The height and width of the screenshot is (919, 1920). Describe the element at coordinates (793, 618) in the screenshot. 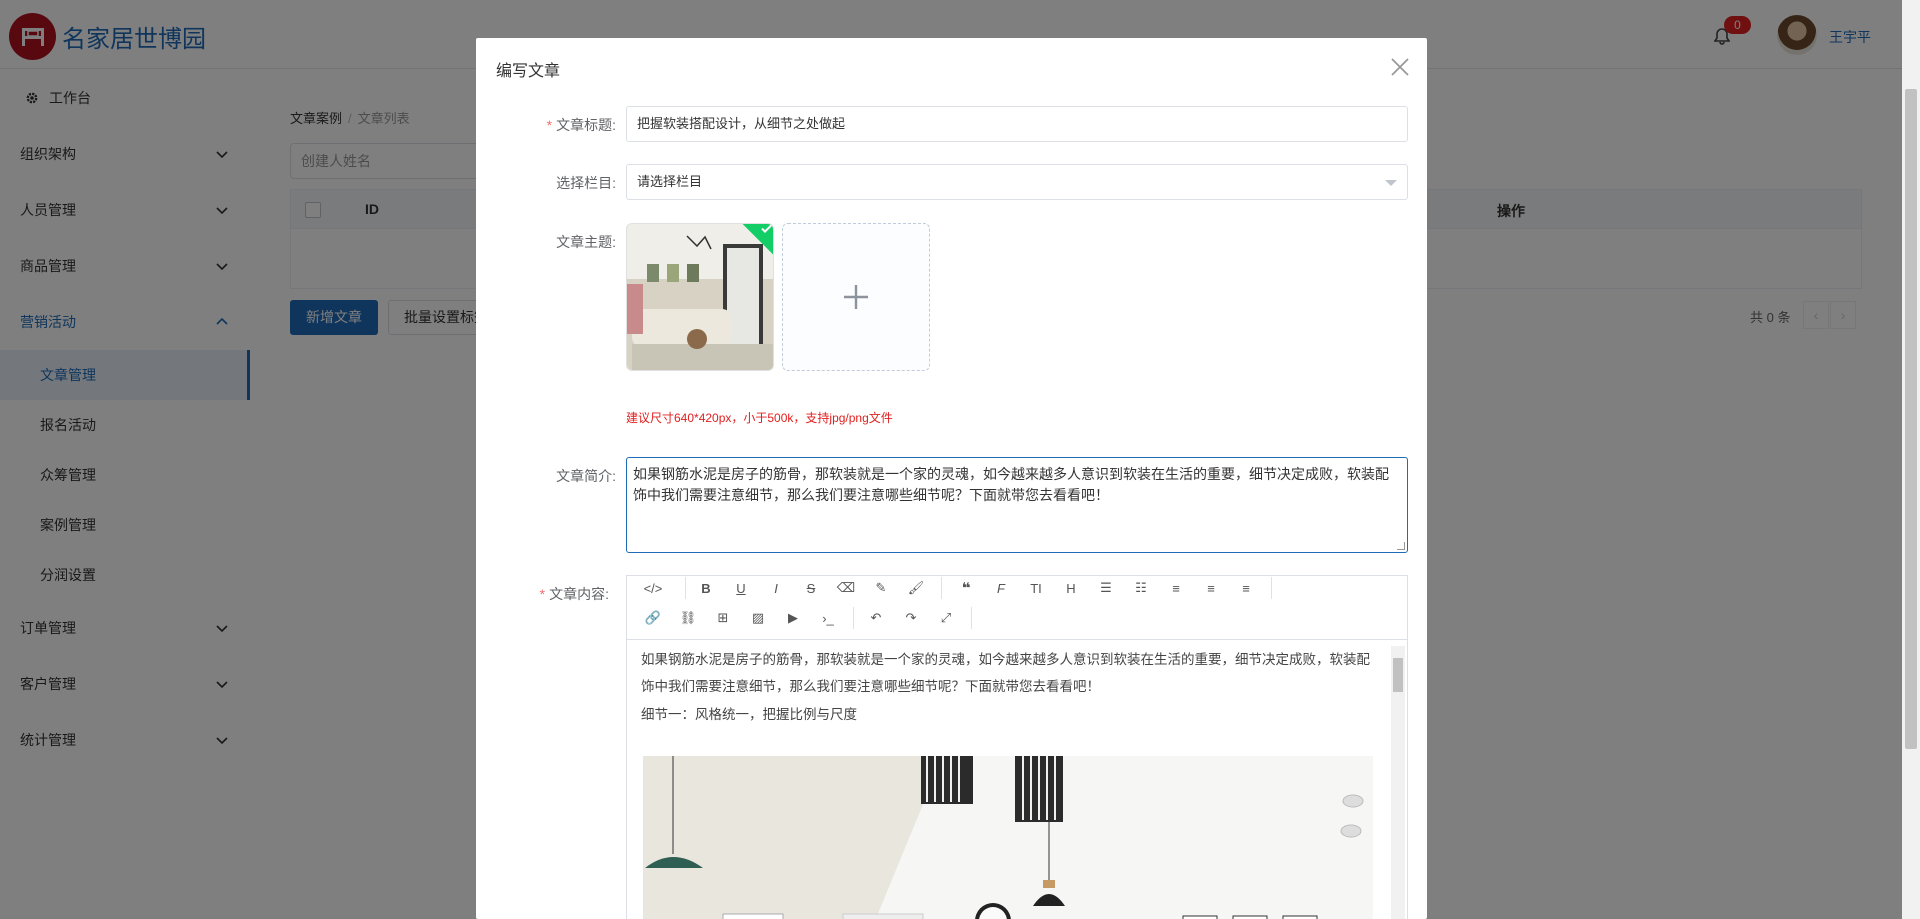

I see `video-icon: ▶` at that location.